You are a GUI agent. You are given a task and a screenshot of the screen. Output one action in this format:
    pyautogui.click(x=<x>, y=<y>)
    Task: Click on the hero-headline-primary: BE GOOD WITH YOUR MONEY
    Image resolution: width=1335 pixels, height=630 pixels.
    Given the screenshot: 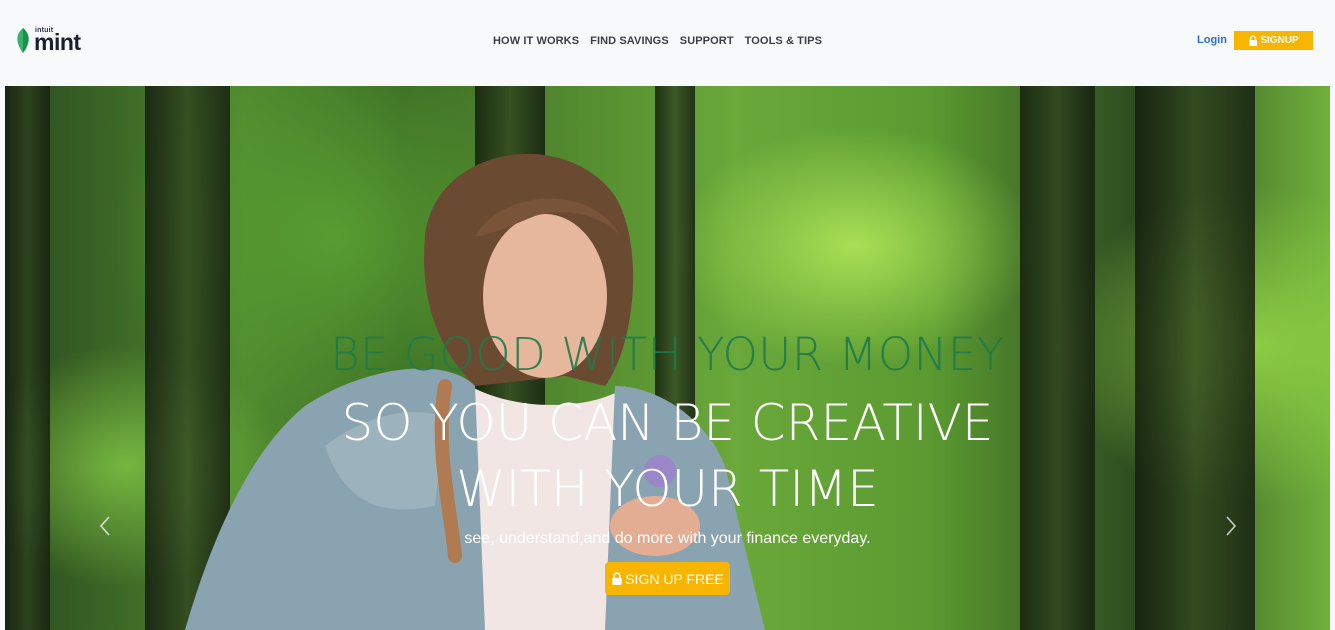 What is the action you would take?
    pyautogui.click(x=667, y=354)
    